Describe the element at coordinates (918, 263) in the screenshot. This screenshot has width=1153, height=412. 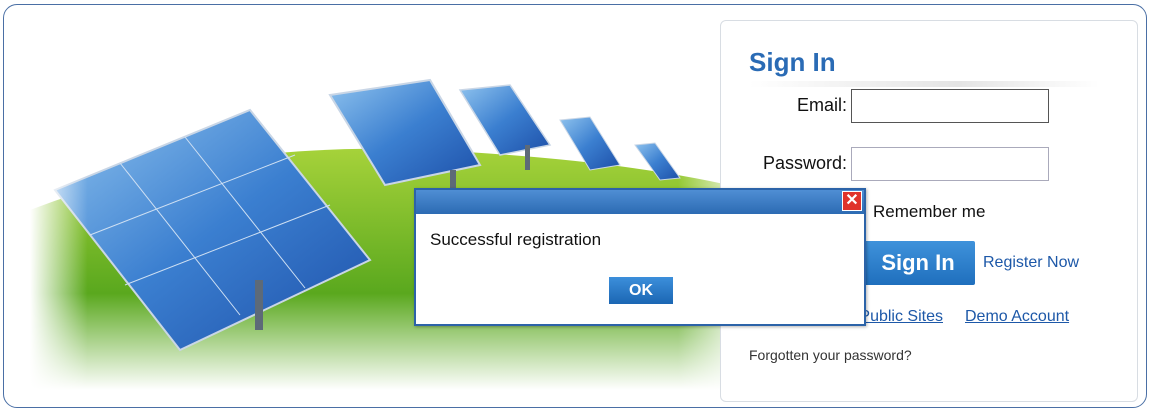
I see `signin-button: Sign In` at that location.